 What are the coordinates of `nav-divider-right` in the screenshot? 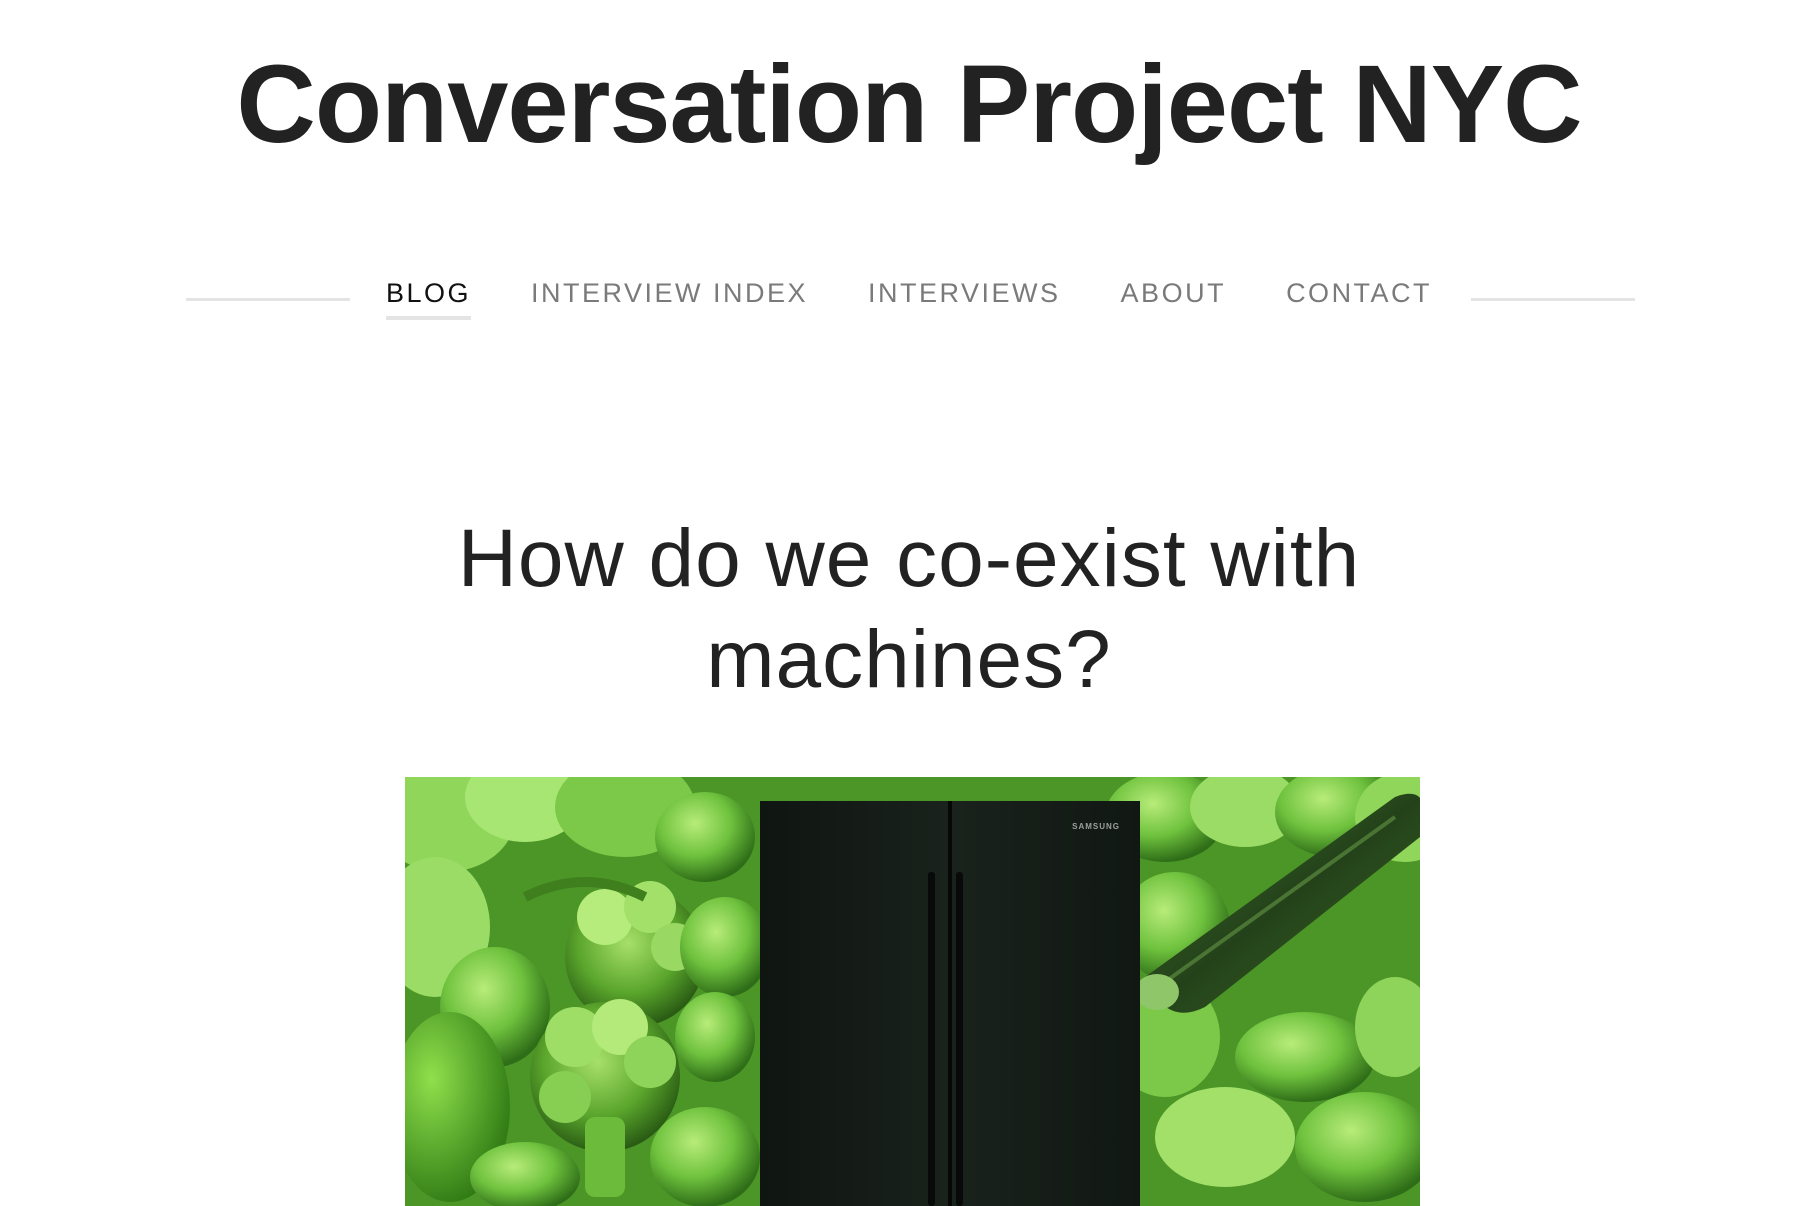 It's located at (1553, 299).